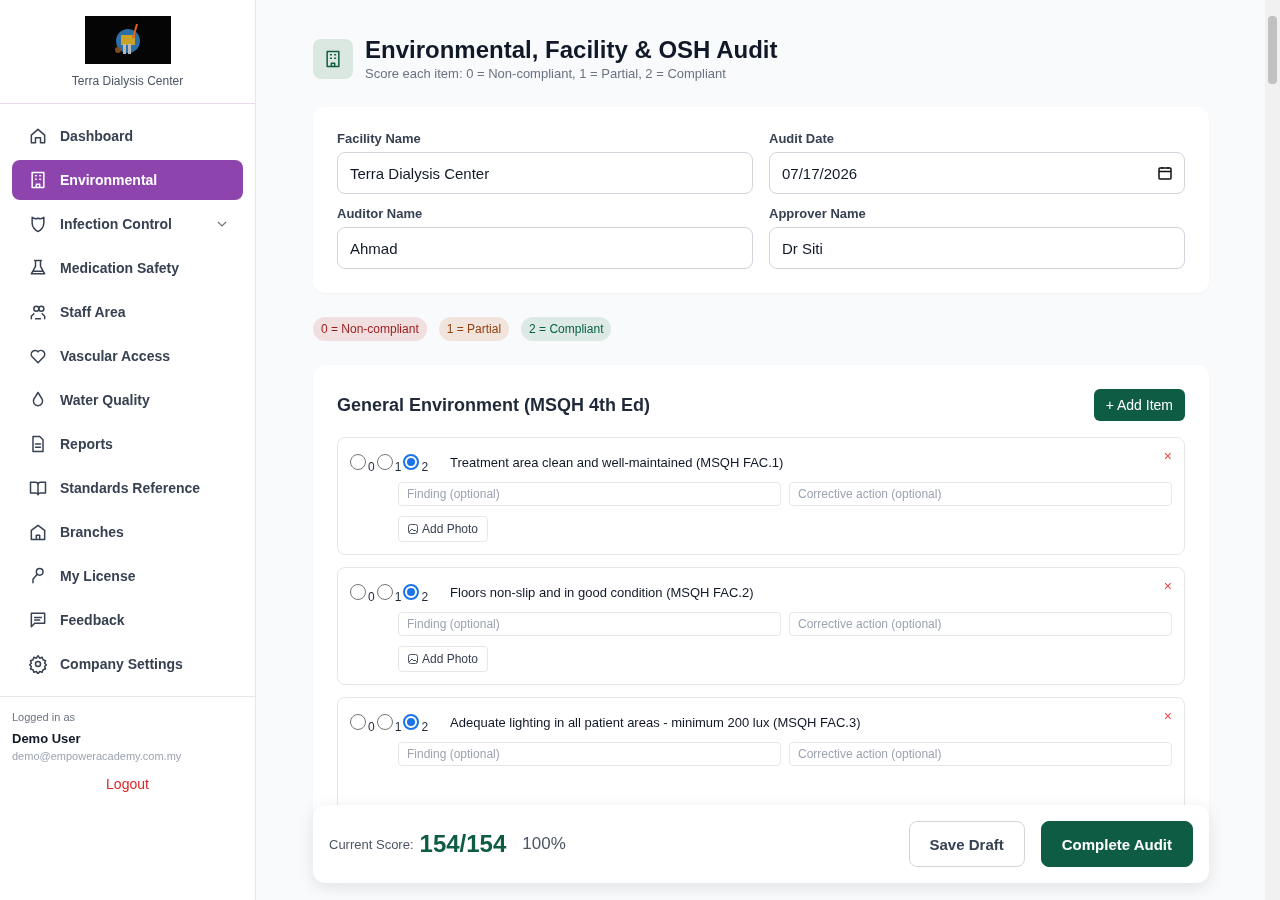  What do you see at coordinates (127, 356) in the screenshot?
I see `sidebar-item: Vascular Access` at bounding box center [127, 356].